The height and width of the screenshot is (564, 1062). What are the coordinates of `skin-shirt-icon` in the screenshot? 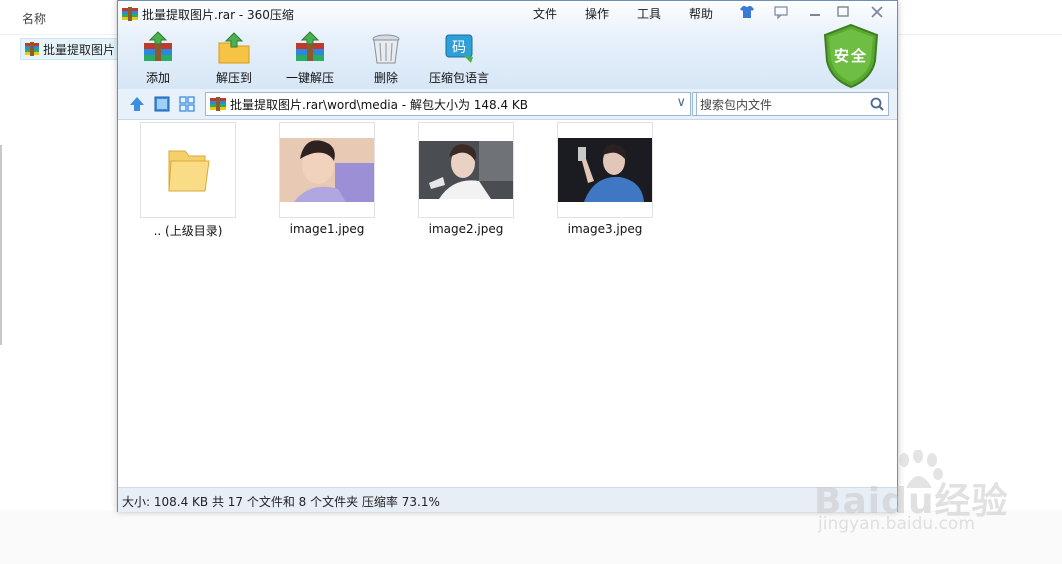 It's located at (747, 12).